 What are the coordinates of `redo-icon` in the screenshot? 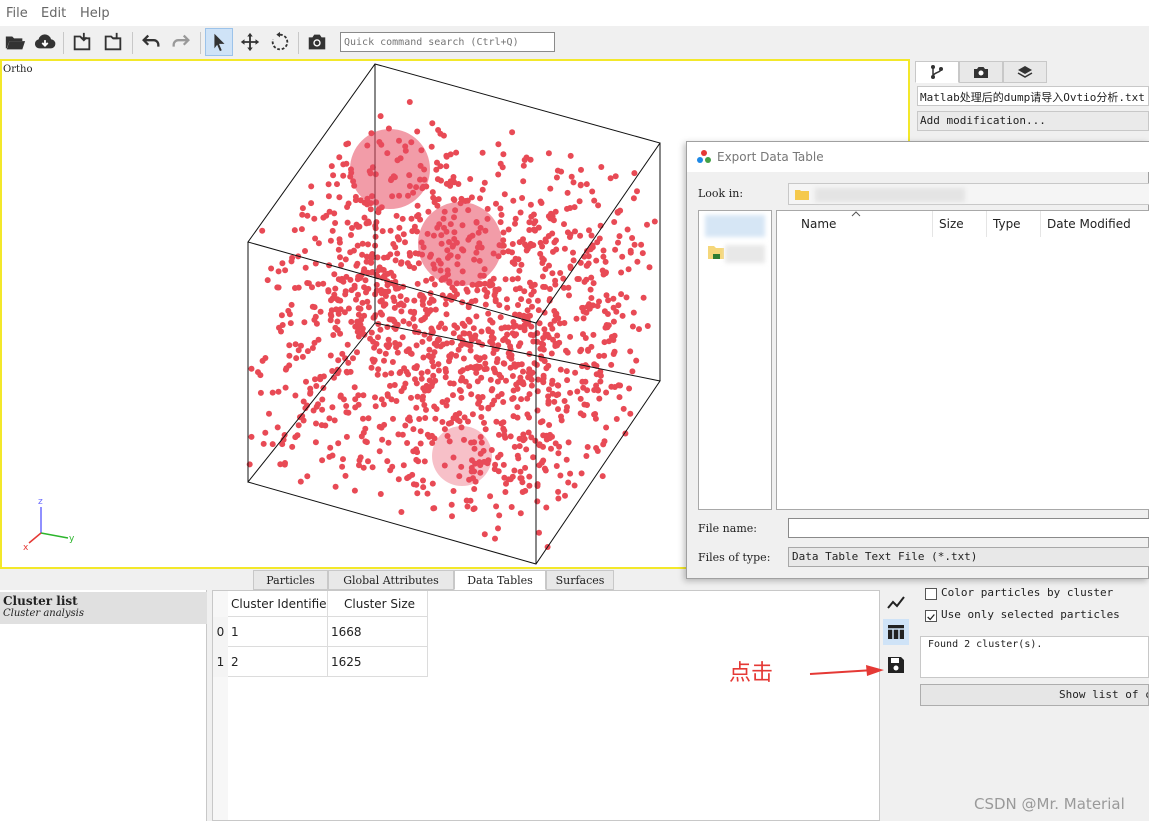 It's located at (181, 42).